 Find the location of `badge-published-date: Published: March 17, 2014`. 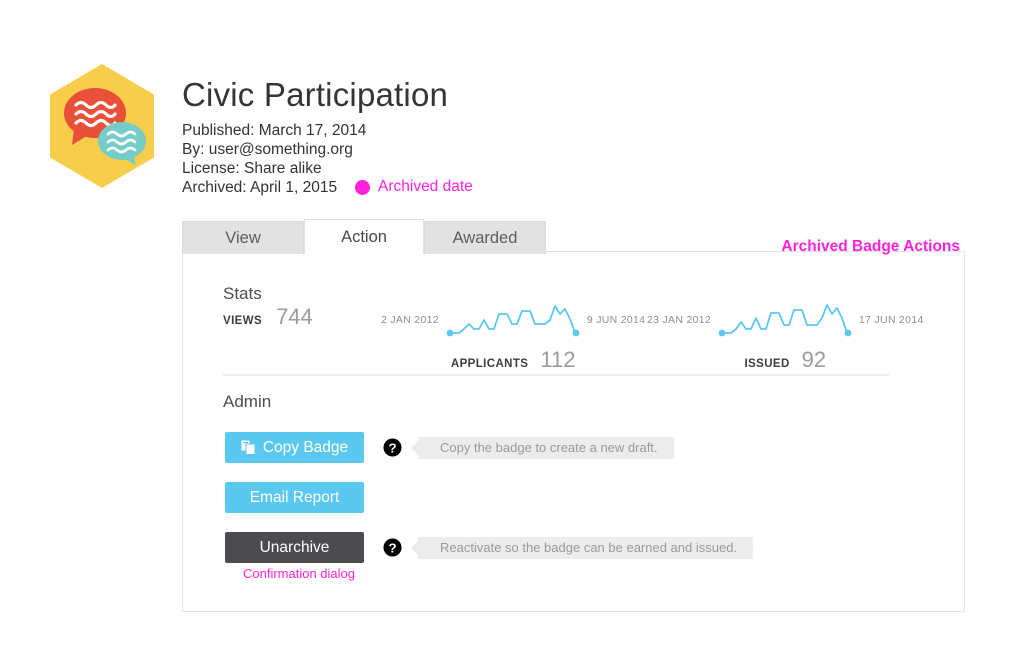

badge-published-date: Published: March 17, 2014 is located at coordinates (274, 130).